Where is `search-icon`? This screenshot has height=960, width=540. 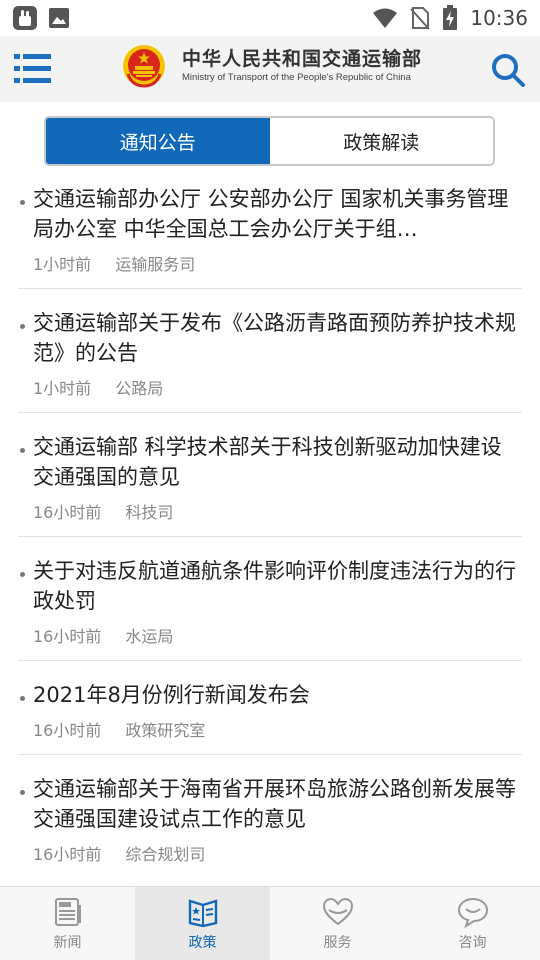
search-icon is located at coordinates (508, 70).